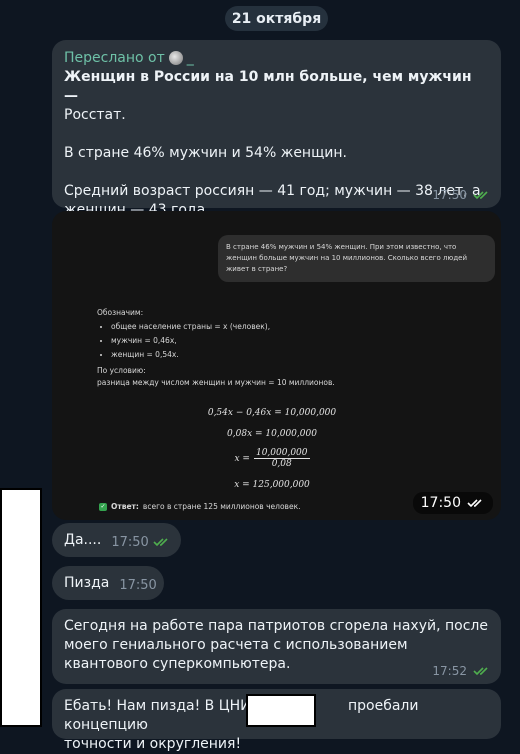 This screenshot has height=754, width=520. What do you see at coordinates (276, 58) in the screenshot?
I see `forwarded-header: Переслано от _` at bounding box center [276, 58].